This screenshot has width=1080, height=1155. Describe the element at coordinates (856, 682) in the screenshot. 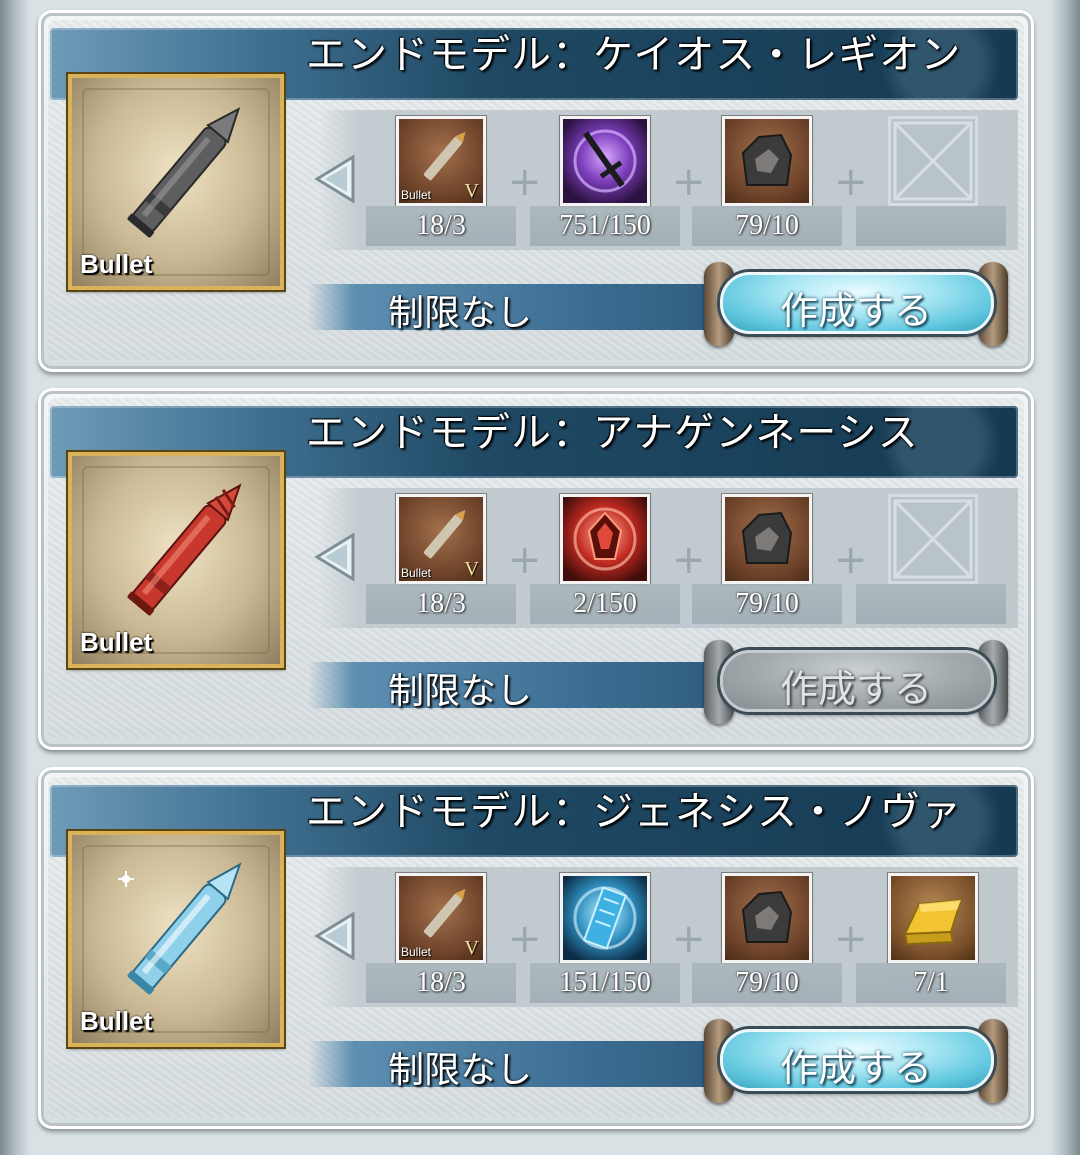

I see `create-button-disabled: 作成する` at that location.